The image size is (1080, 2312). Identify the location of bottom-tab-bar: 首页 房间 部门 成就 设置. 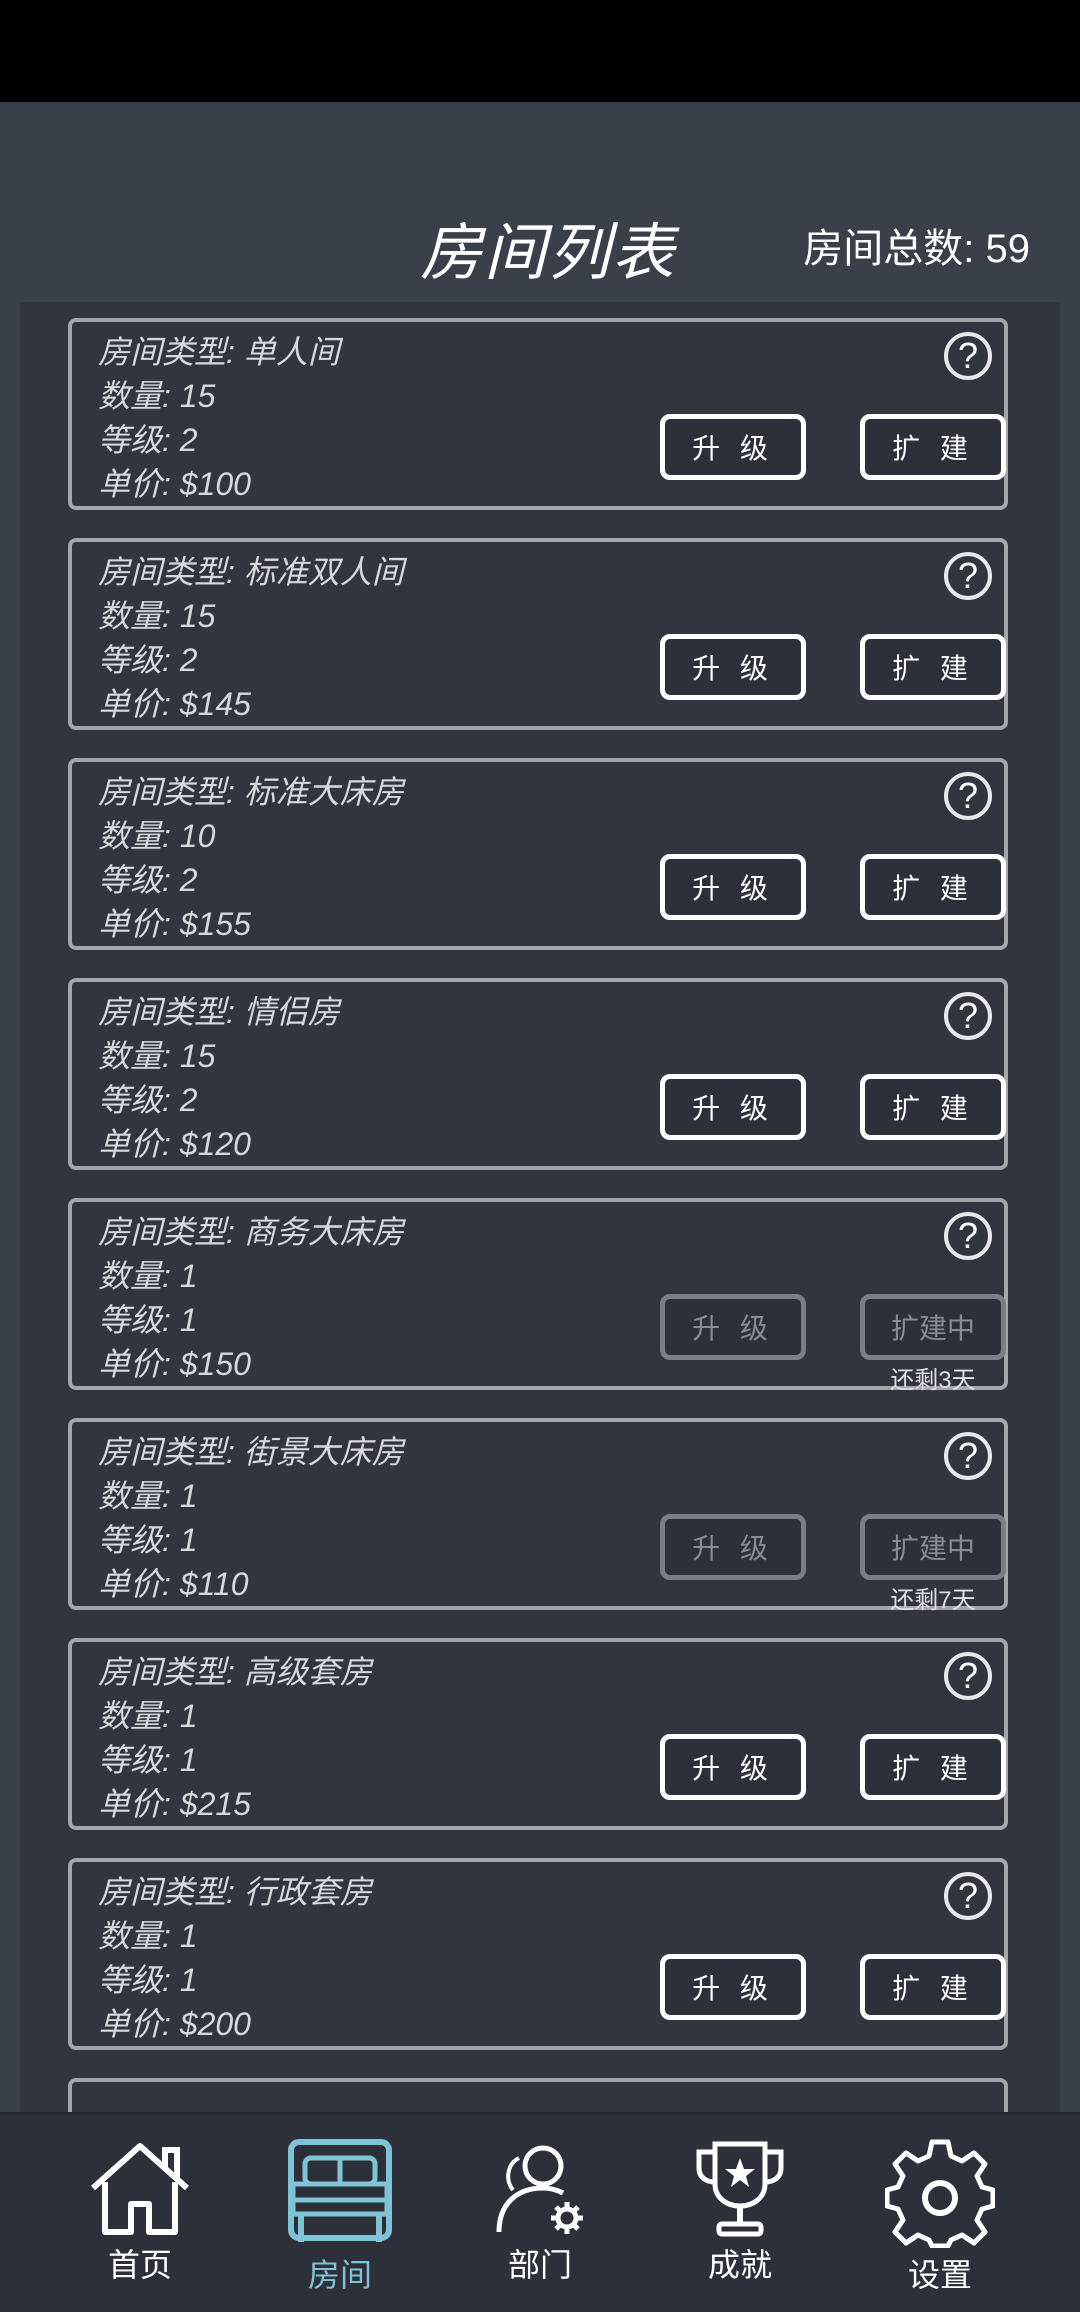
(540, 2212).